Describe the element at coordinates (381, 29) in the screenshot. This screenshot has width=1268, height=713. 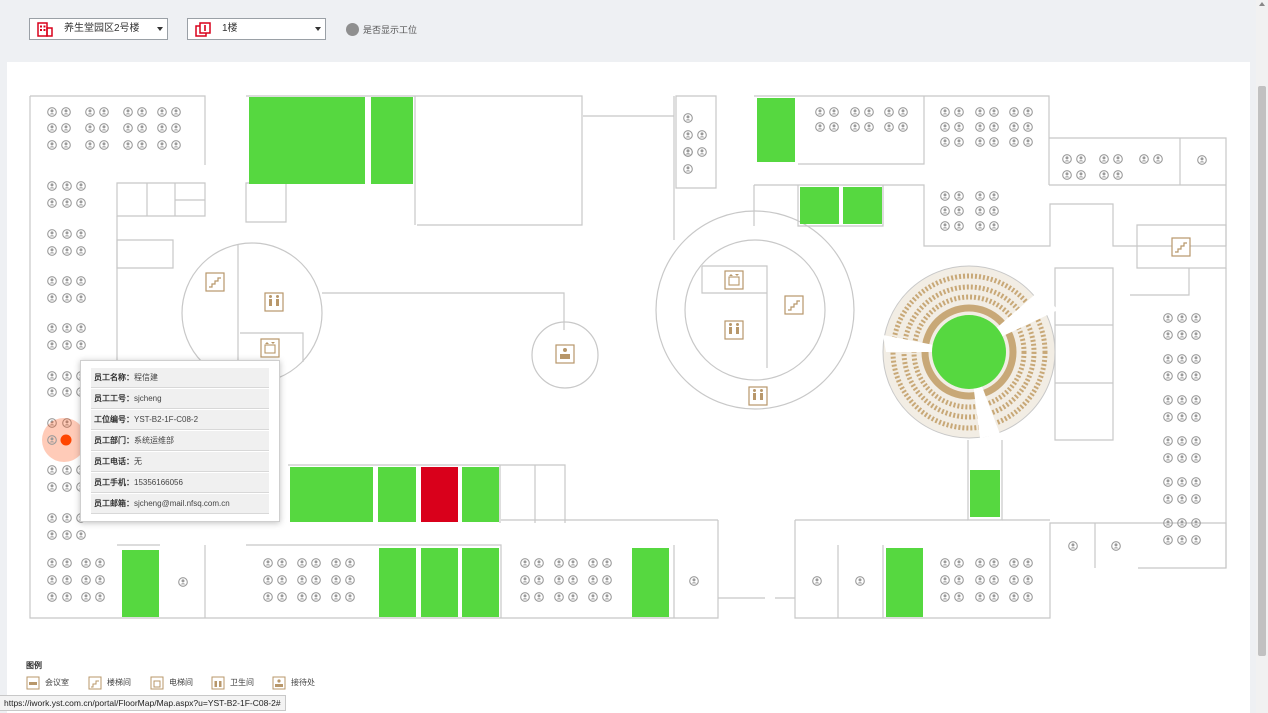
I see `show-seats-toggle: 是否显示工位` at that location.